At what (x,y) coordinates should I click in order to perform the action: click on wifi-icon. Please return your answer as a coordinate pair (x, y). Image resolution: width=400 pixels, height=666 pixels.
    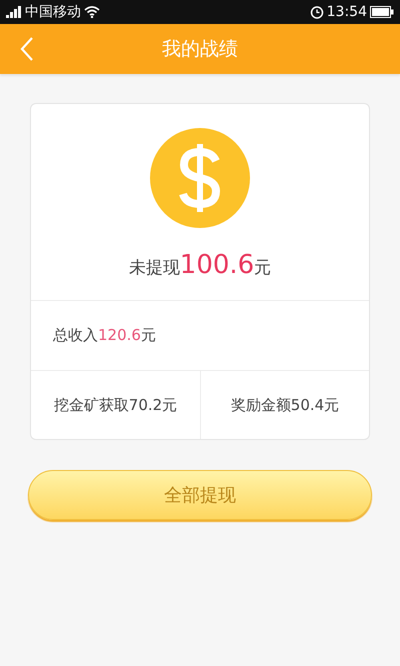
    Looking at the image, I should click on (92, 12).